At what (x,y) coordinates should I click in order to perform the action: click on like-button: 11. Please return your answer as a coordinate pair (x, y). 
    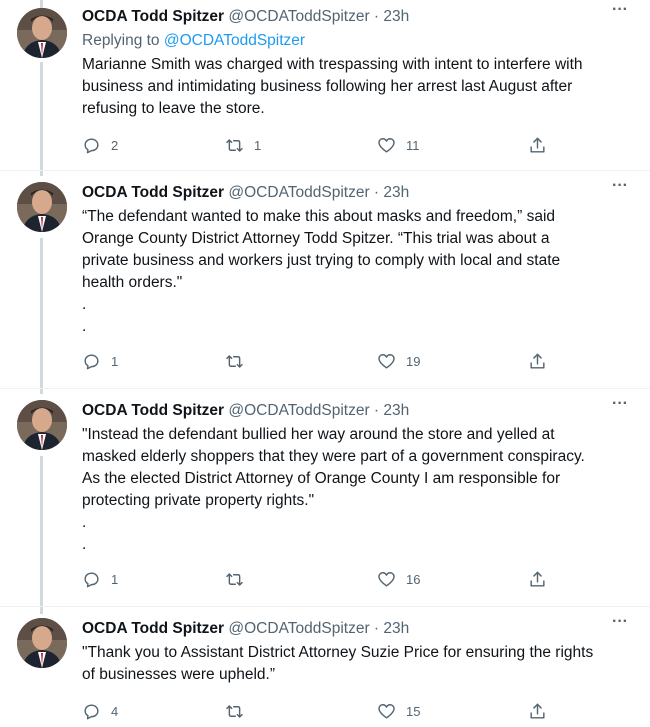
    Looking at the image, I should click on (398, 145).